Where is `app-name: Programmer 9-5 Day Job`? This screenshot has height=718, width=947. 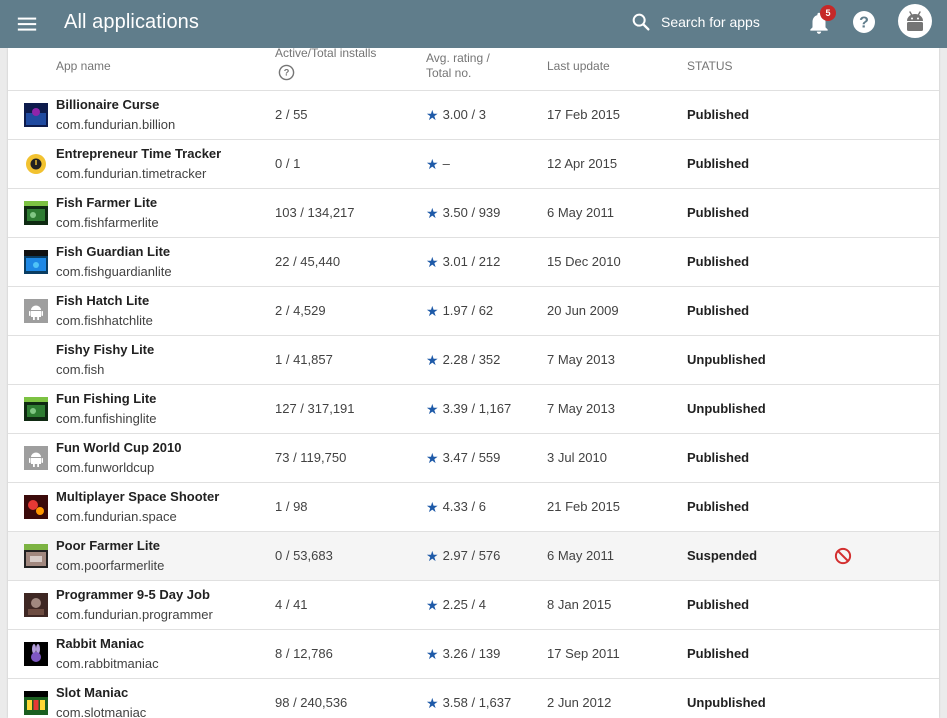 app-name: Programmer 9-5 Day Job is located at coordinates (133, 595).